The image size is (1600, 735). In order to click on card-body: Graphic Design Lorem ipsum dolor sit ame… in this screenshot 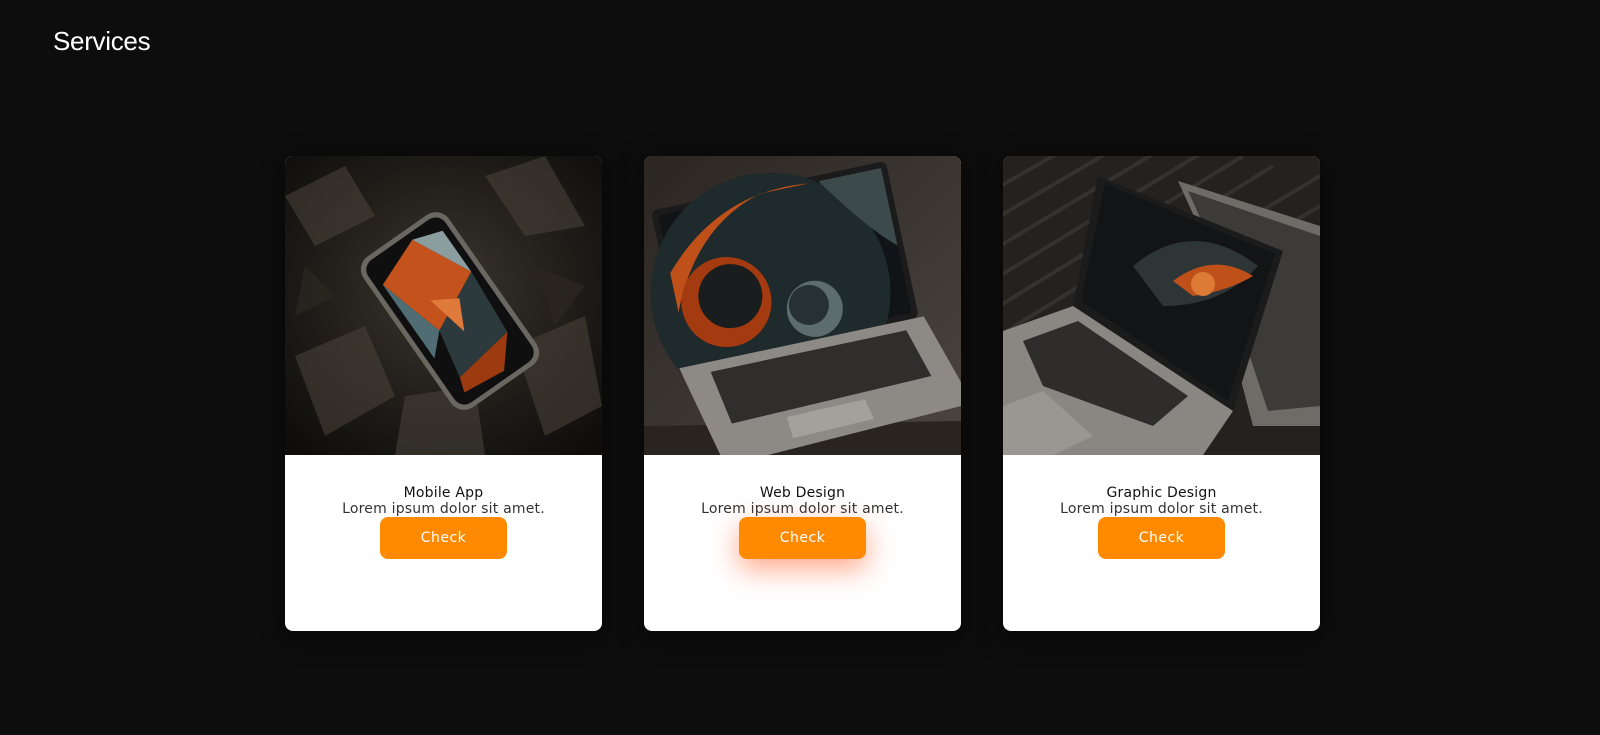, I will do `click(1161, 543)`.